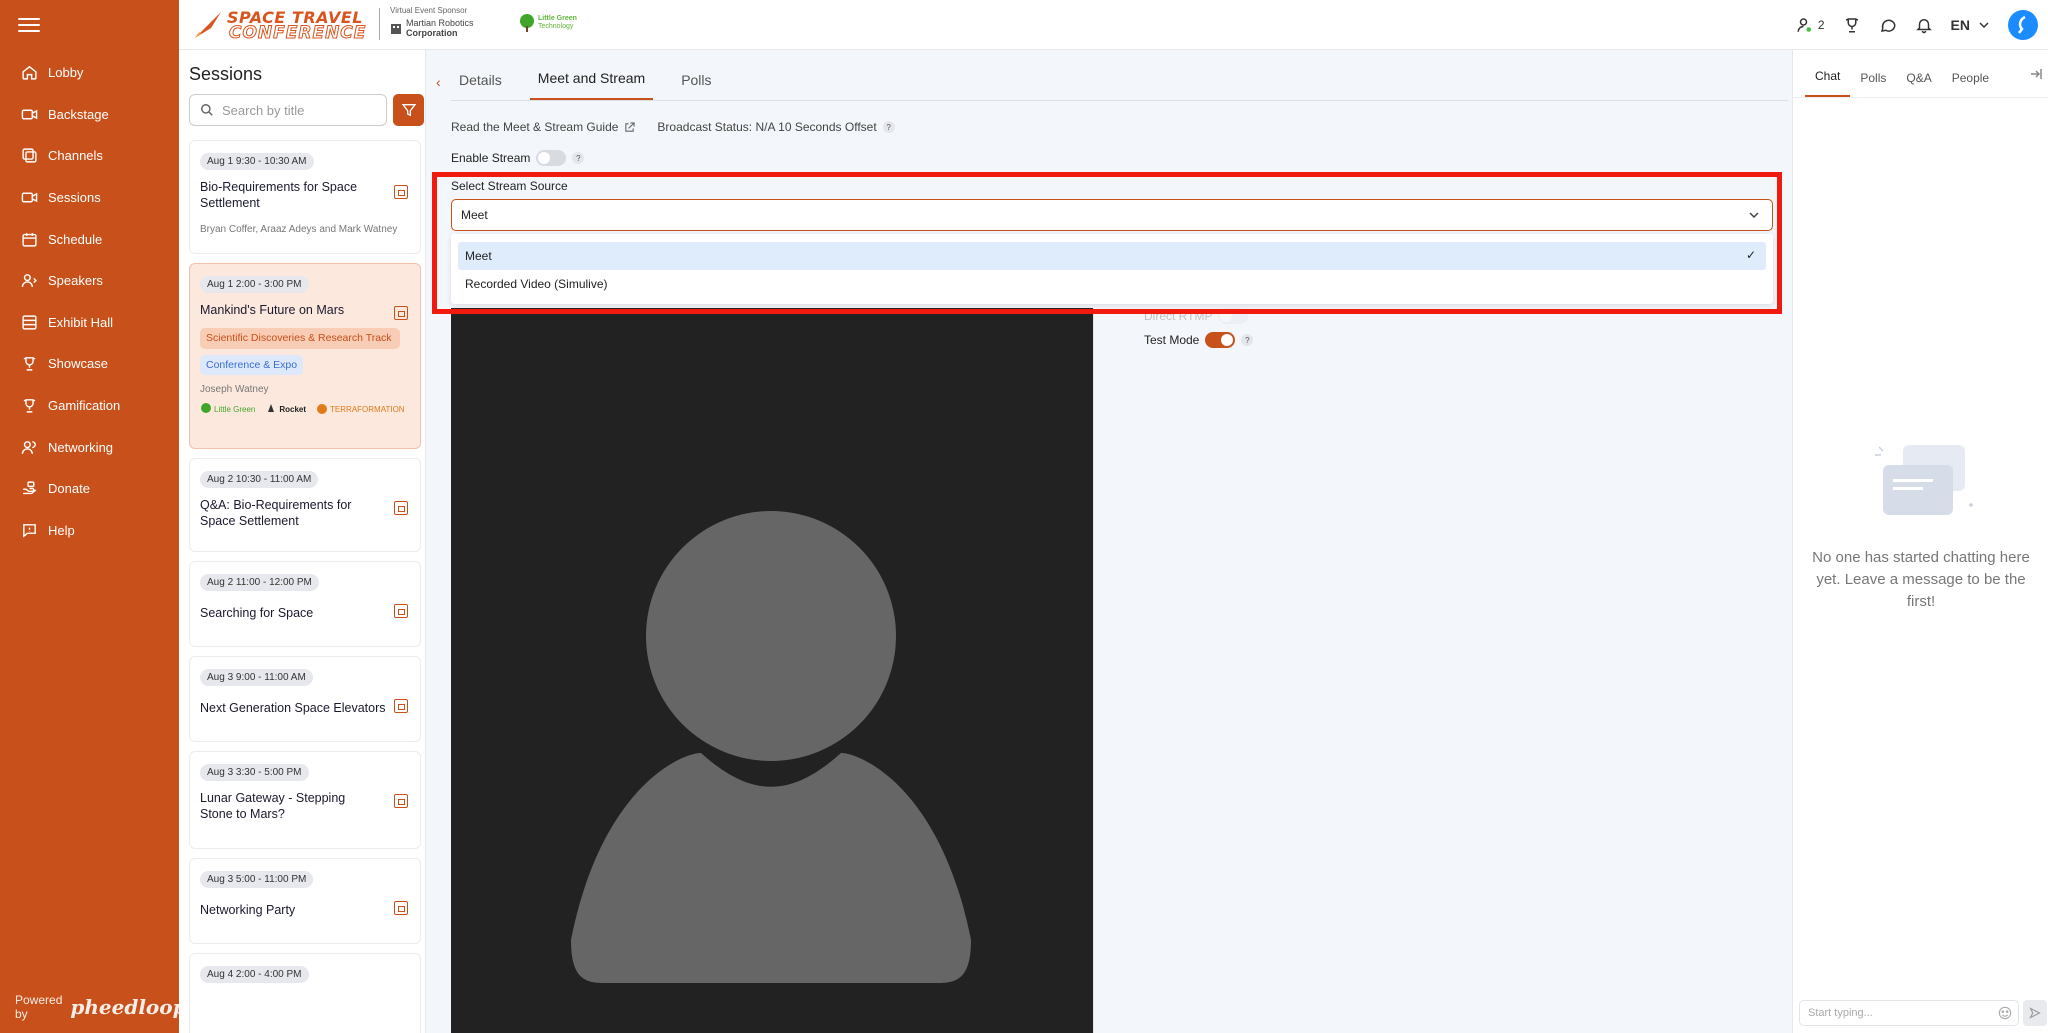  Describe the element at coordinates (322, 409) in the screenshot. I see `planet-icon` at that location.